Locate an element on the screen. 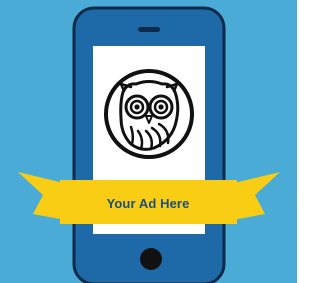 Image resolution: width=320 pixels, height=283 pixels. ad-banner-text: Your Ad Here is located at coordinates (148, 203).